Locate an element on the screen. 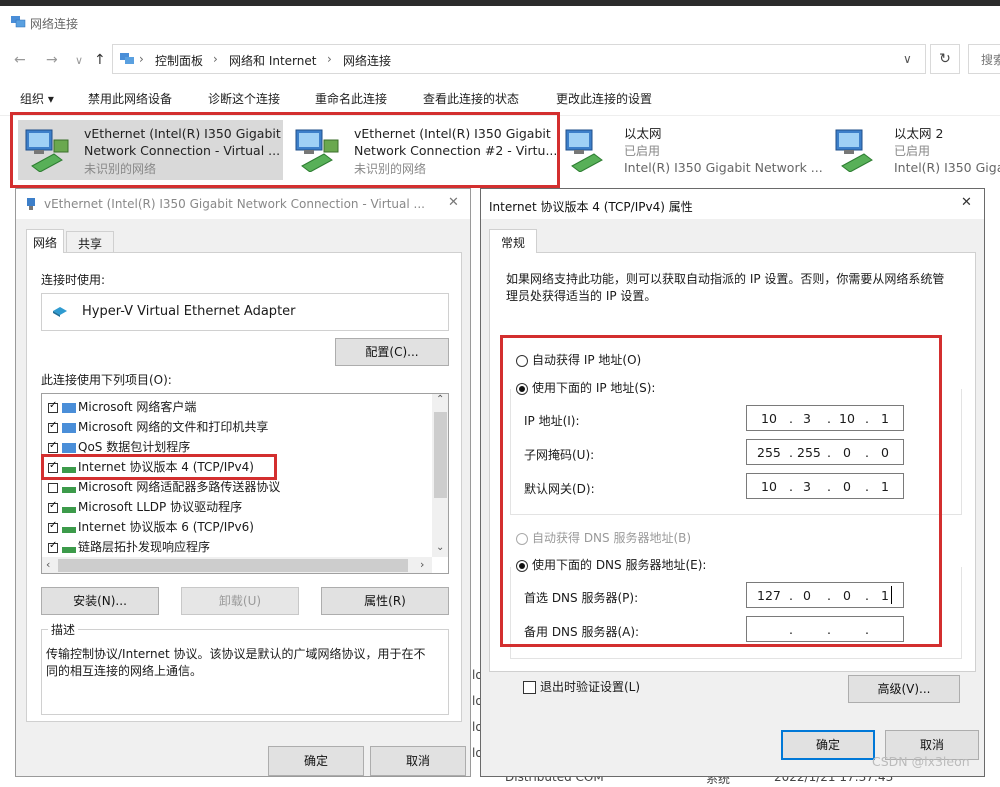 This screenshot has height=787, width=1000. horizontal-scrollbar: ‹ › is located at coordinates (237, 565).